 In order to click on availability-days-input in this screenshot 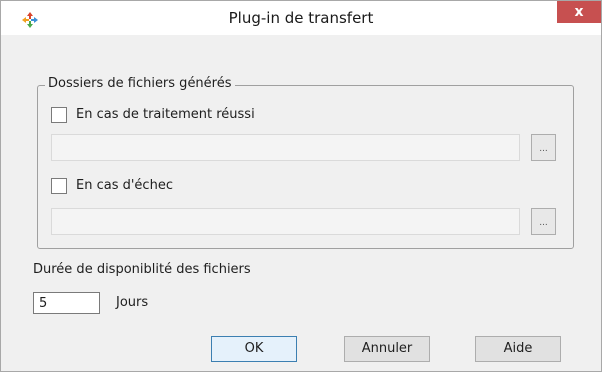, I will do `click(66, 303)`.